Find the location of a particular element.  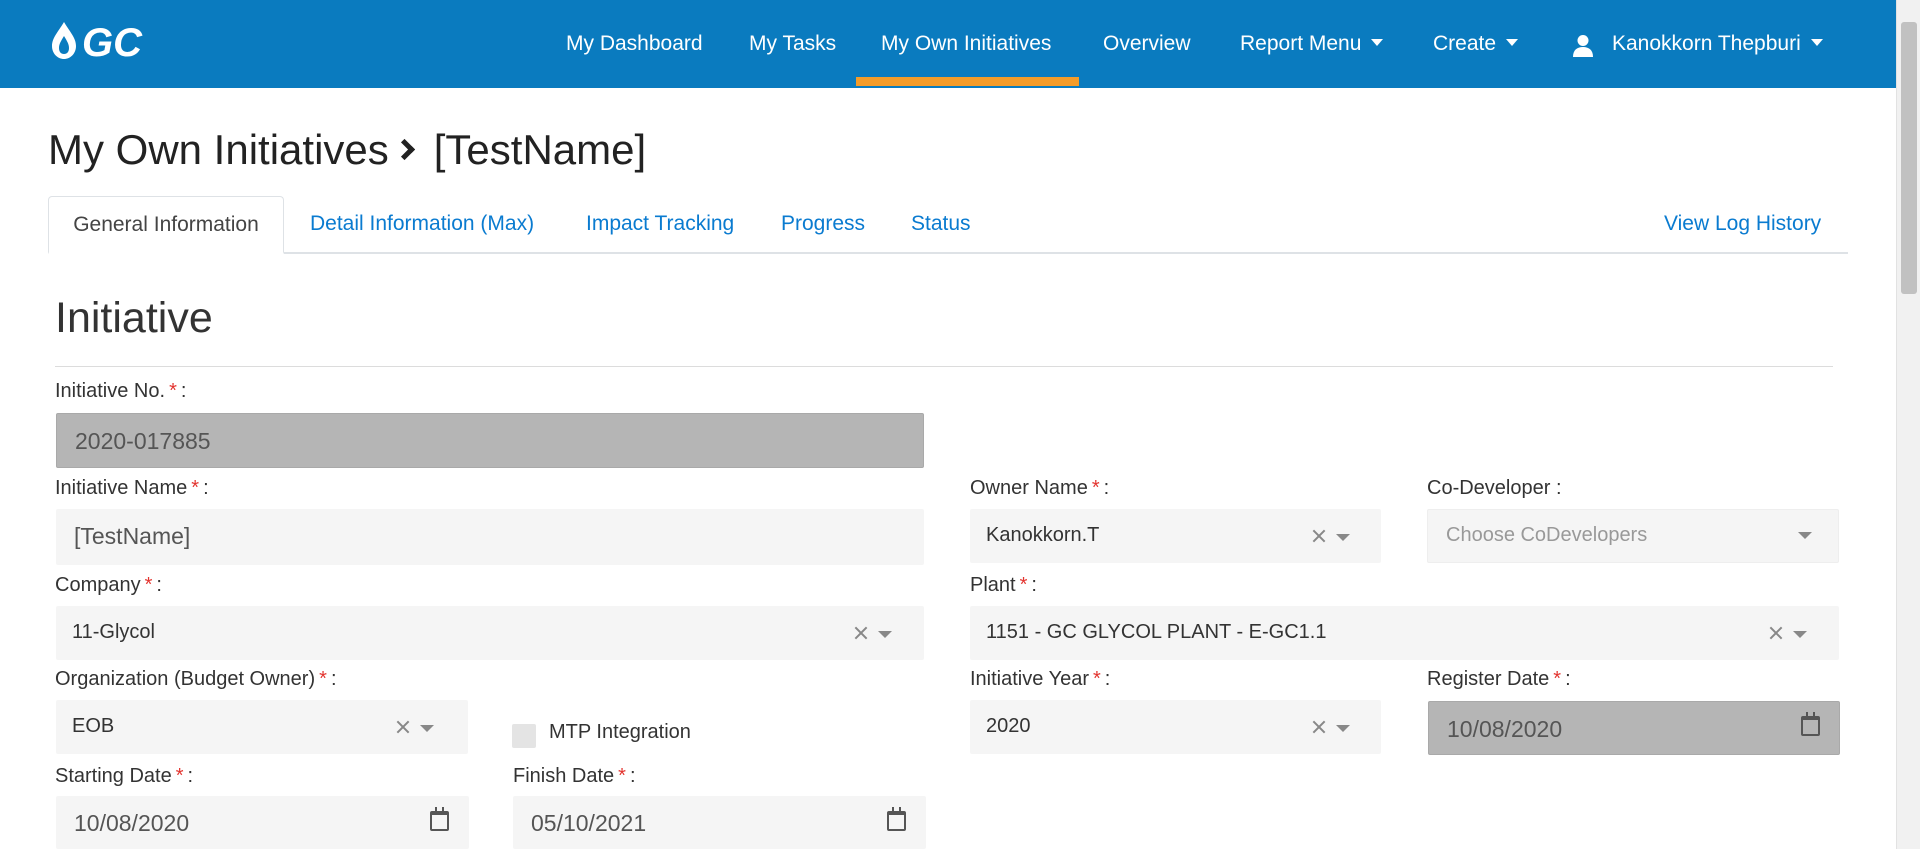

section-title: Initiative is located at coordinates (134, 318).